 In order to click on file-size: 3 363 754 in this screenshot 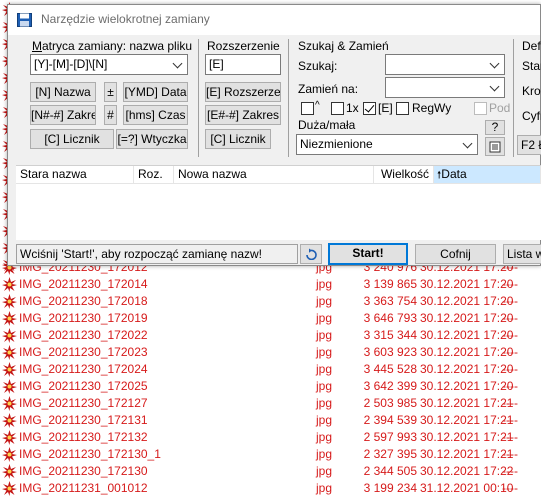, I will do `click(390, 301)`.